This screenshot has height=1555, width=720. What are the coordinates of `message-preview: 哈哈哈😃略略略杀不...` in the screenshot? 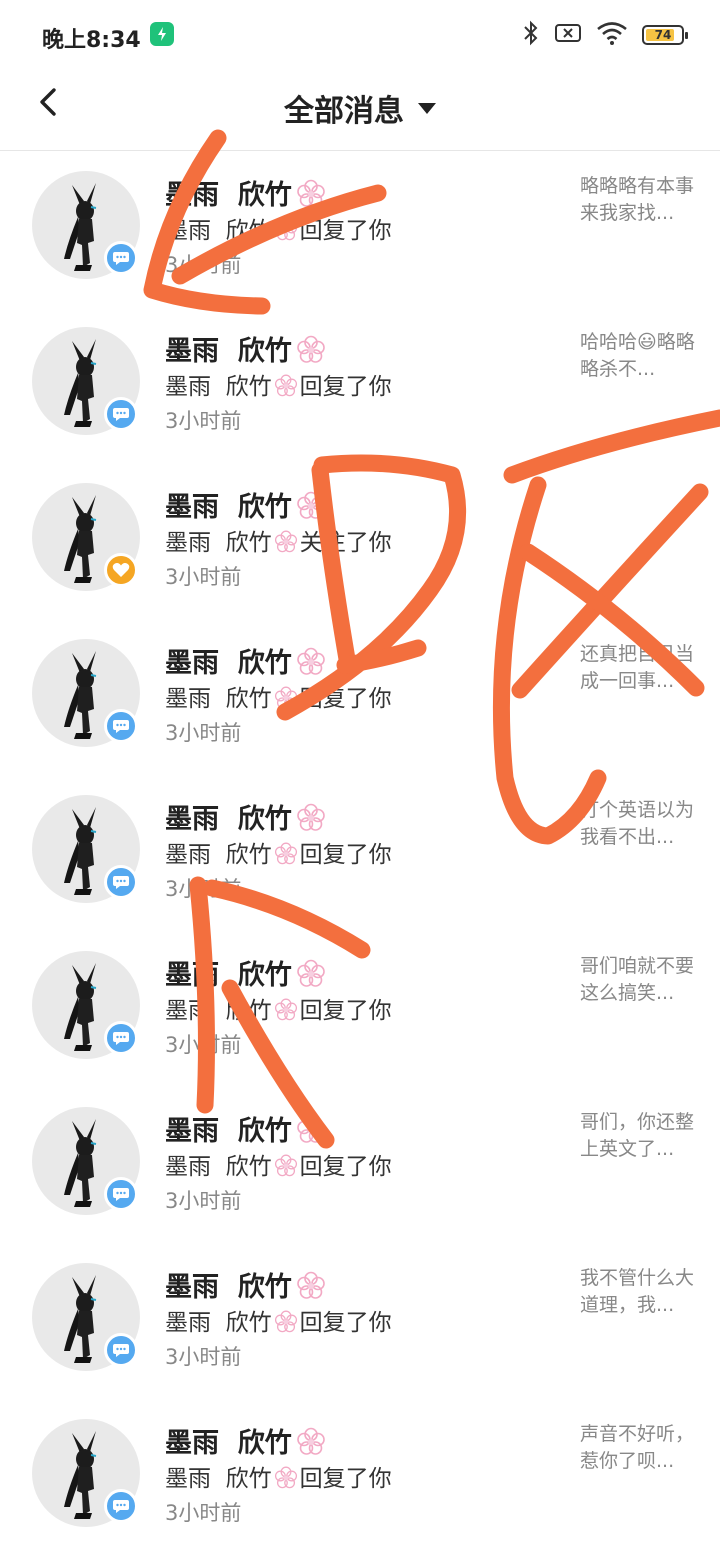 It's located at (640, 356).